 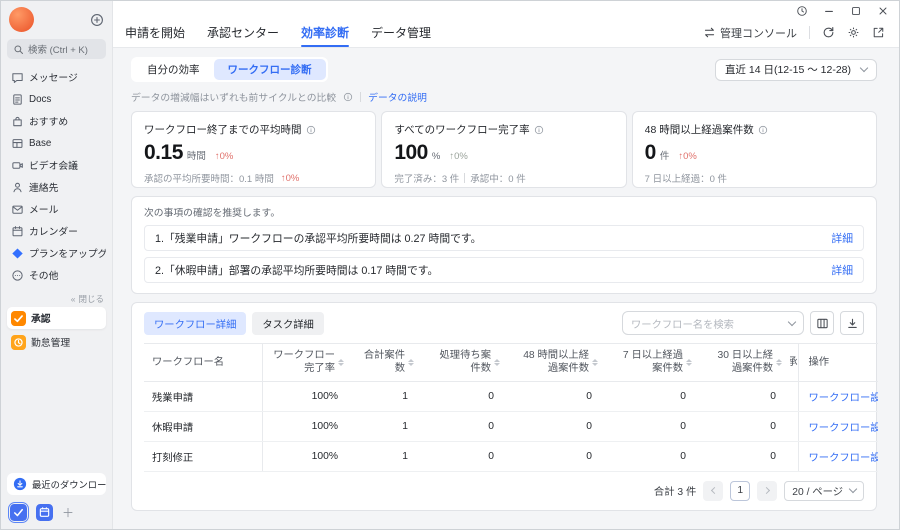 What do you see at coordinates (56, 121) in the screenshot?
I see `sidebar-item: おすすめ` at bounding box center [56, 121].